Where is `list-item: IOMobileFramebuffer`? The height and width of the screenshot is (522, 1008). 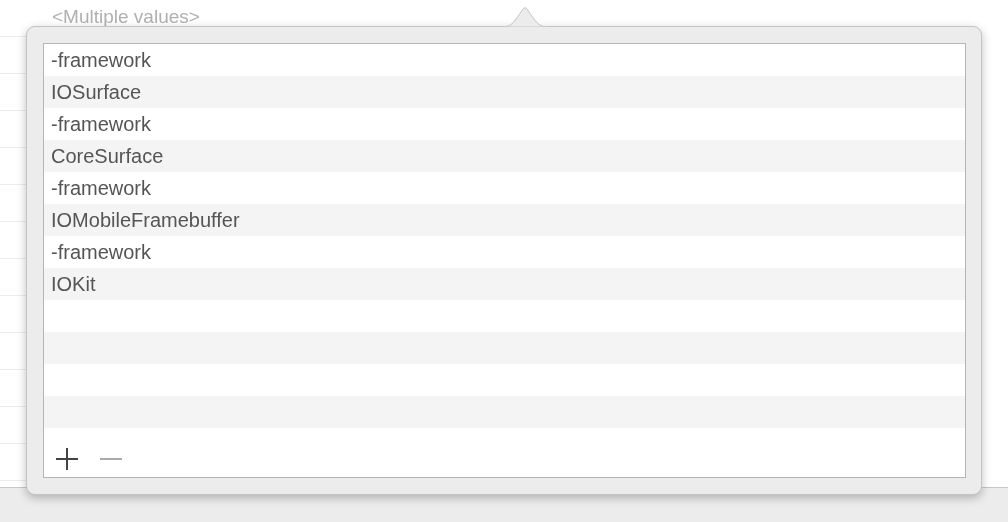
list-item: IOMobileFramebuffer is located at coordinates (504, 220).